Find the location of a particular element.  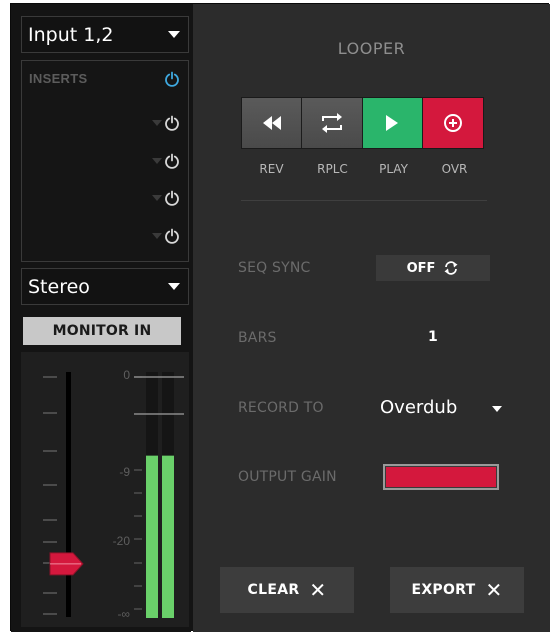

output-gain-slider is located at coordinates (441, 477).